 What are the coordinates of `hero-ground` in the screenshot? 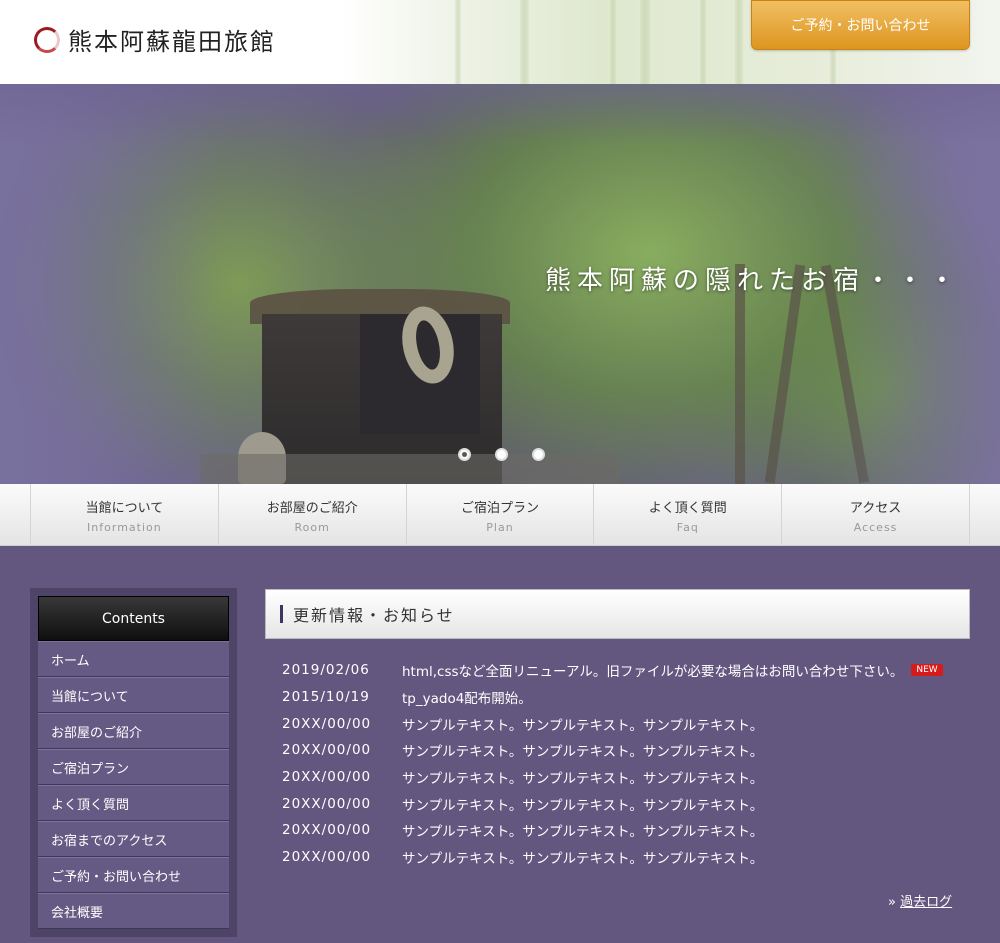 It's located at (410, 469).